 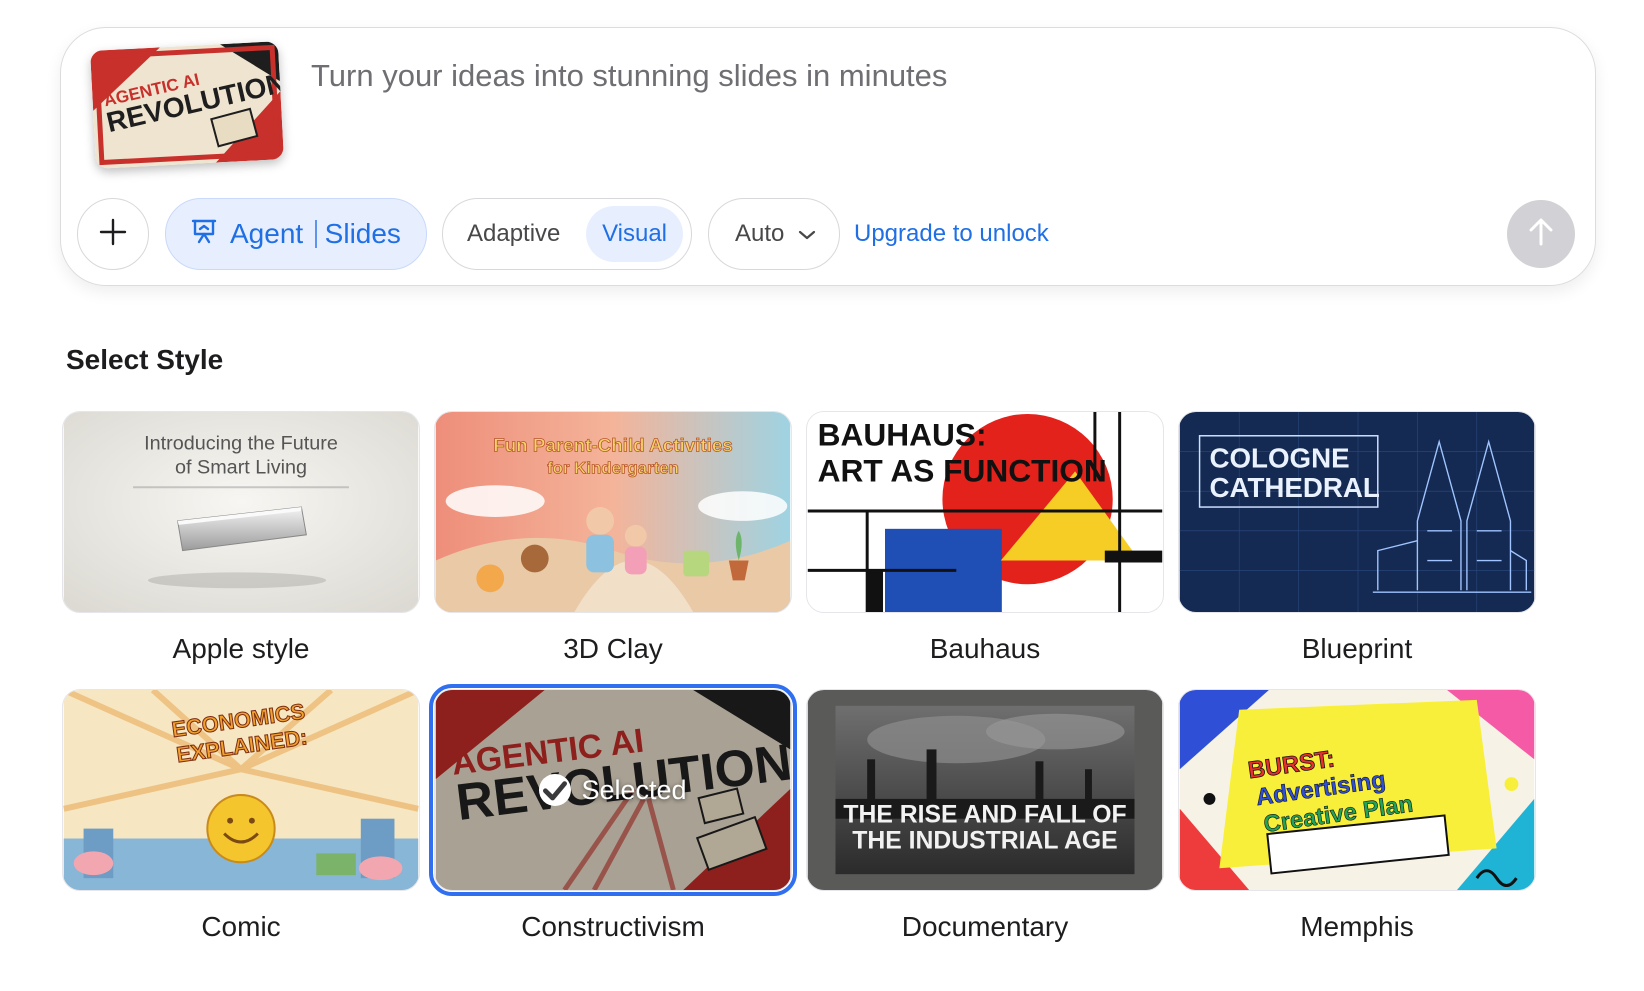 I want to click on plus-icon, so click(x=113, y=234).